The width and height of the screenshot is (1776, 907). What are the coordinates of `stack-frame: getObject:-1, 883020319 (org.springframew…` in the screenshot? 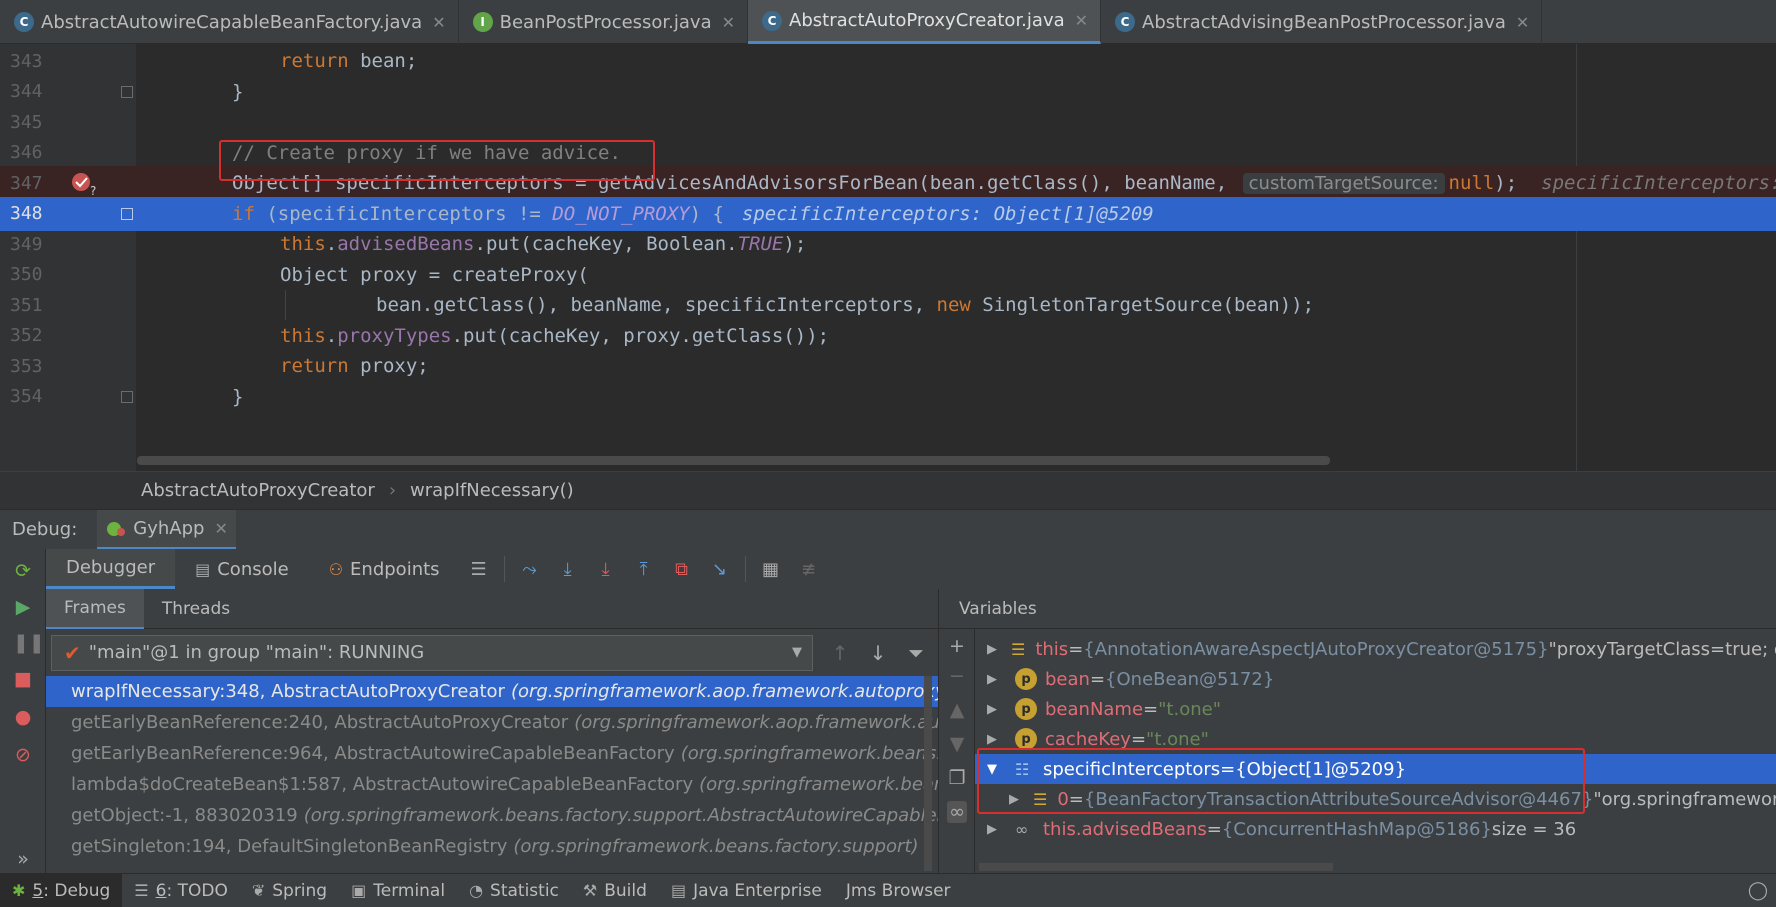 It's located at (492, 815).